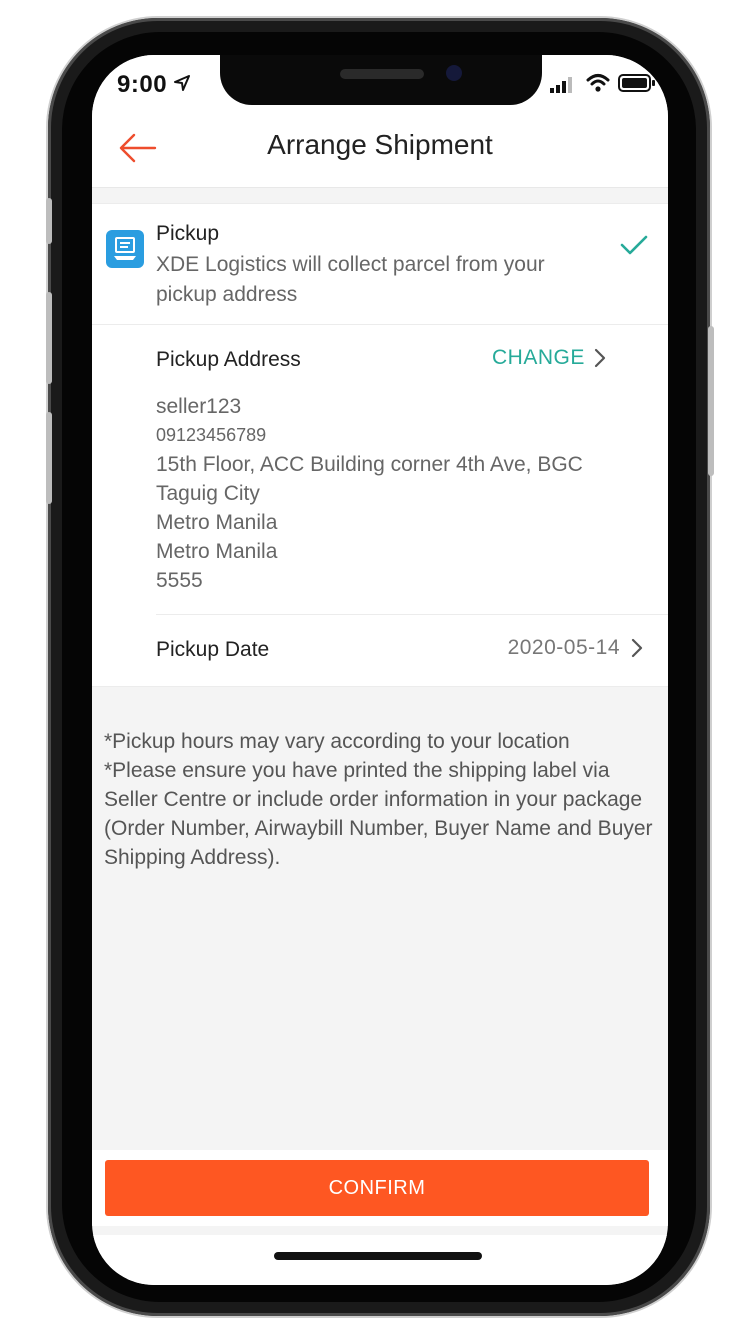 The height and width of the screenshot is (1334, 750). What do you see at coordinates (228, 359) in the screenshot?
I see `pickup-address-label: Pickup Address` at bounding box center [228, 359].